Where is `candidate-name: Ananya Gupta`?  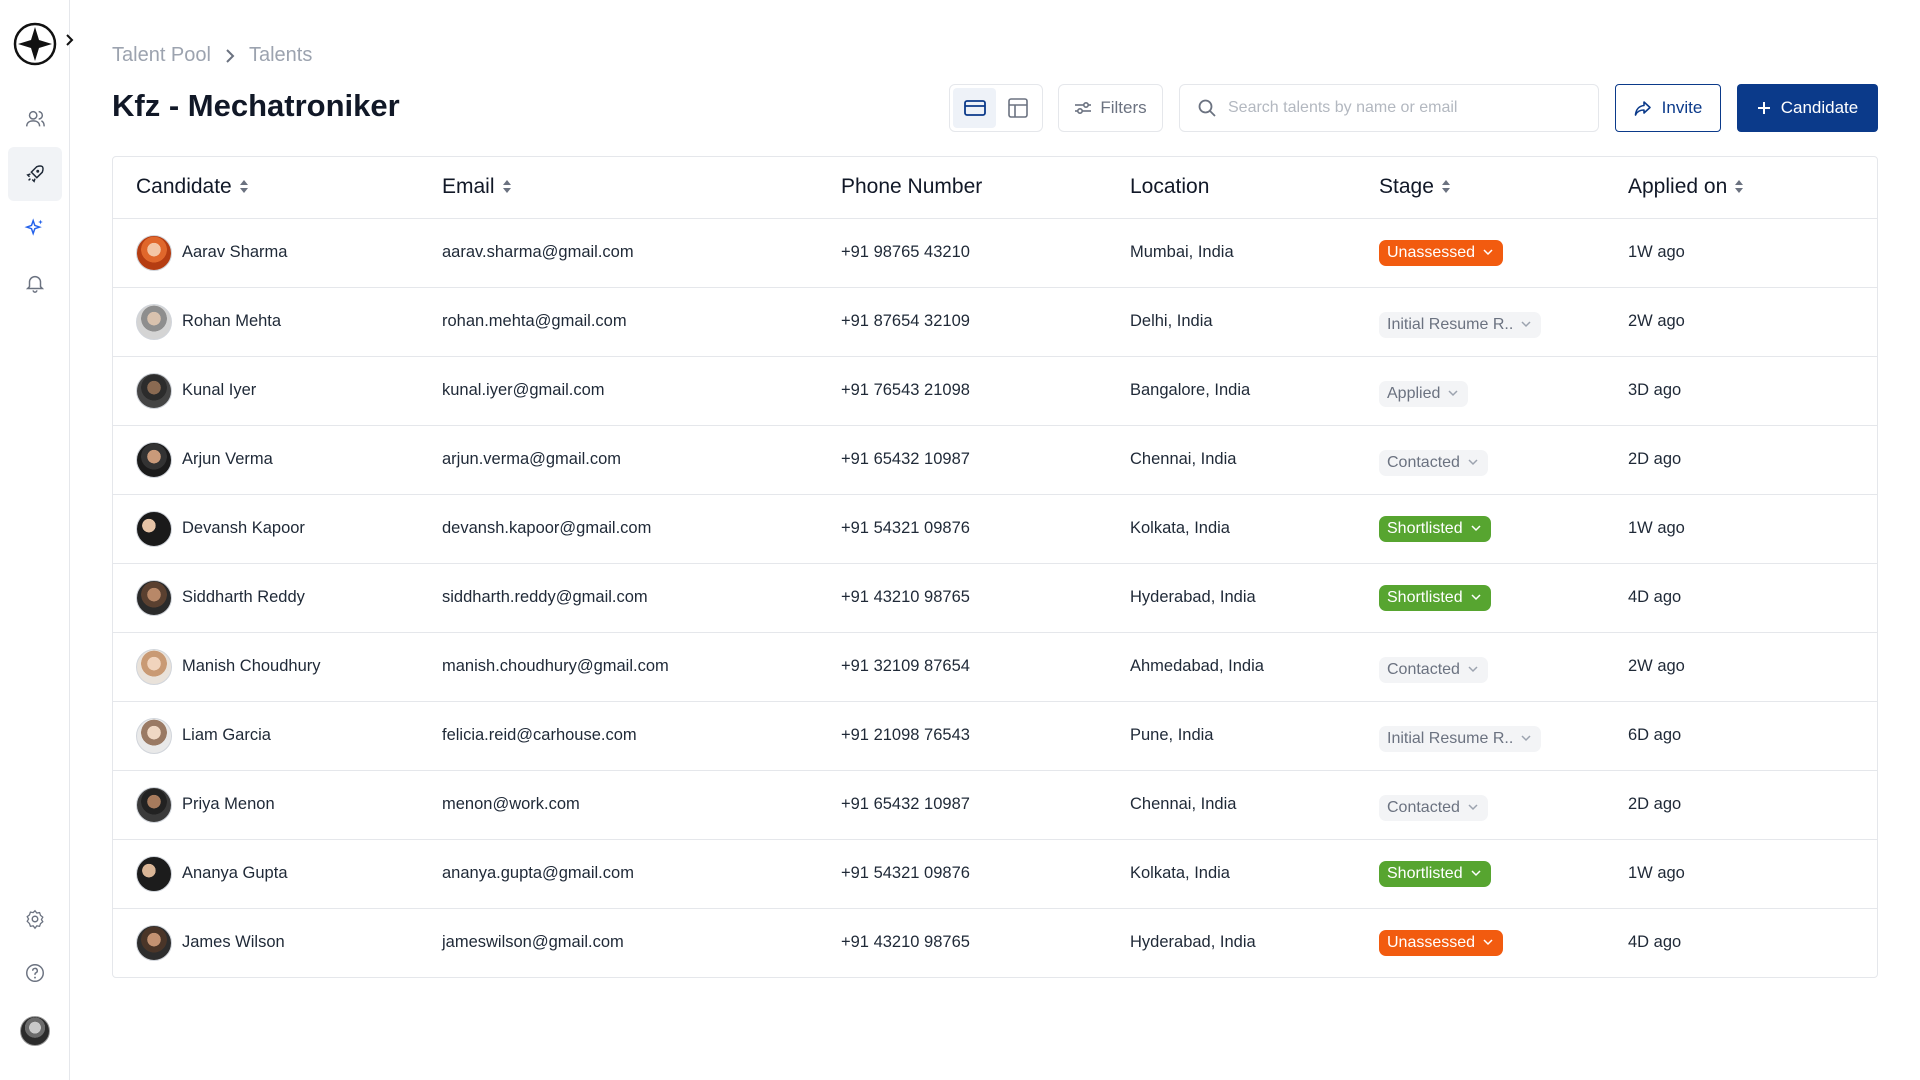
candidate-name: Ananya Gupta is located at coordinates (235, 873).